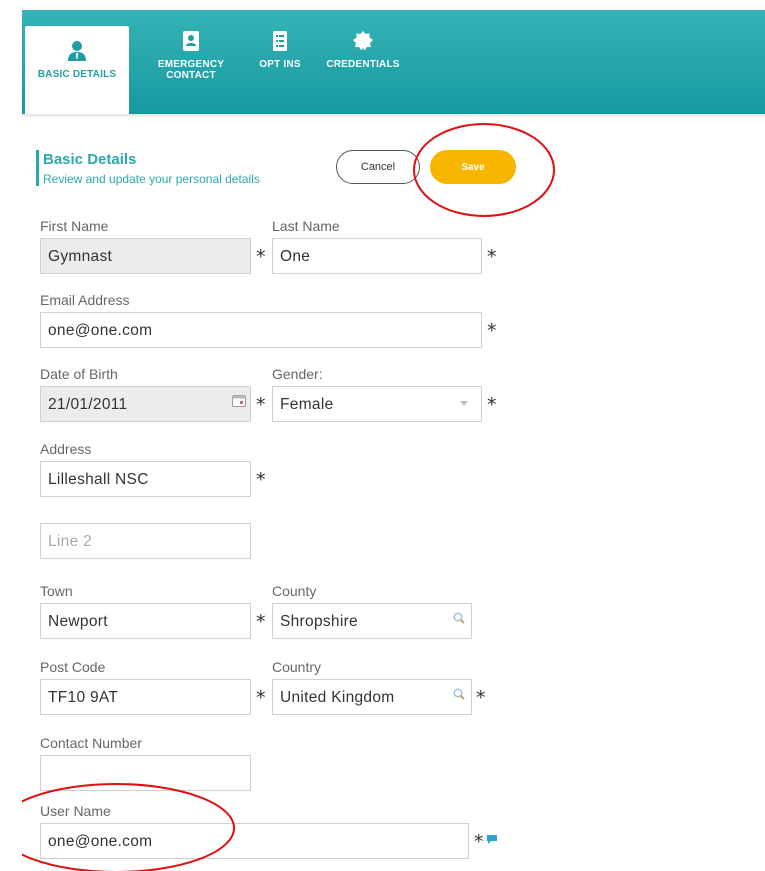  I want to click on email-label: Email Address, so click(85, 300).